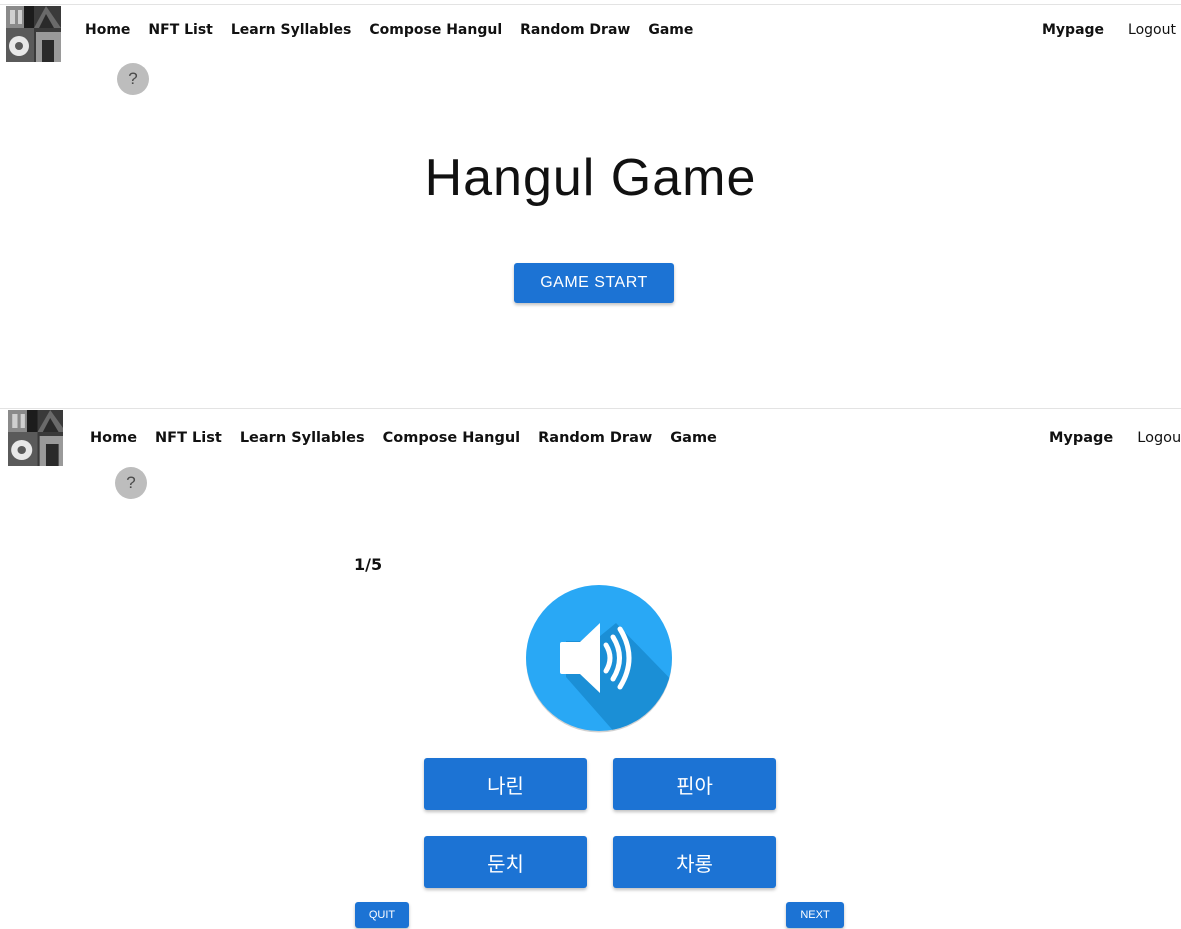 This screenshot has height=929, width=1181. What do you see at coordinates (599, 658) in the screenshot?
I see `speaker-volume-icon` at bounding box center [599, 658].